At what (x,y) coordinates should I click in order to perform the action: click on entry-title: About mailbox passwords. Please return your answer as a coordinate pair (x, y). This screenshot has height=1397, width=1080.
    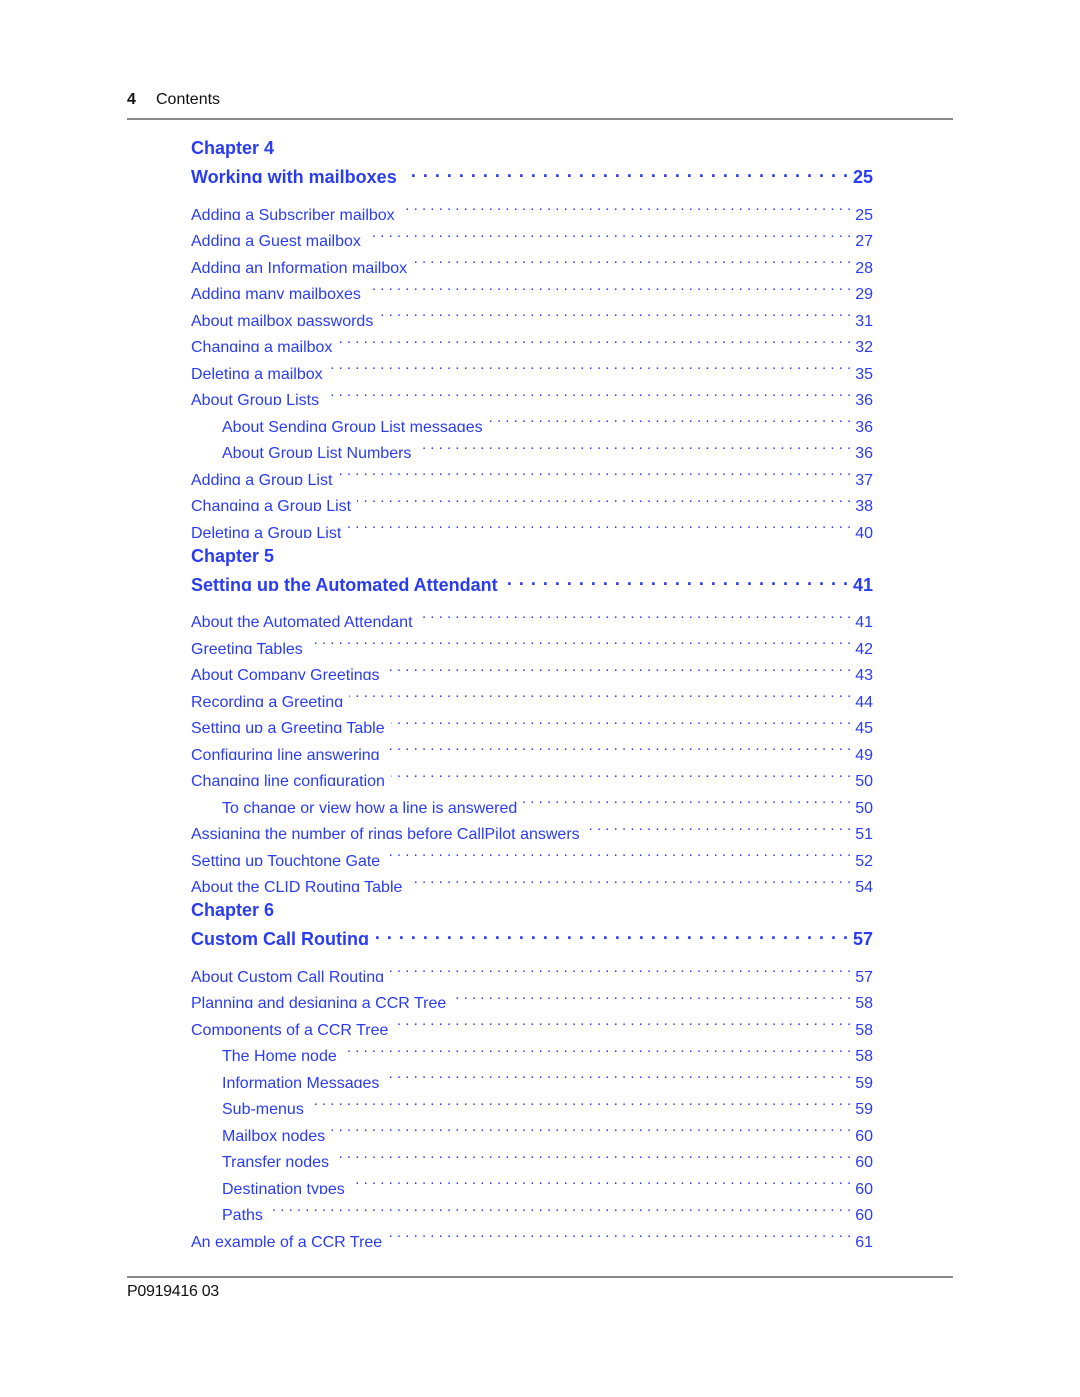
    Looking at the image, I should click on (282, 319).